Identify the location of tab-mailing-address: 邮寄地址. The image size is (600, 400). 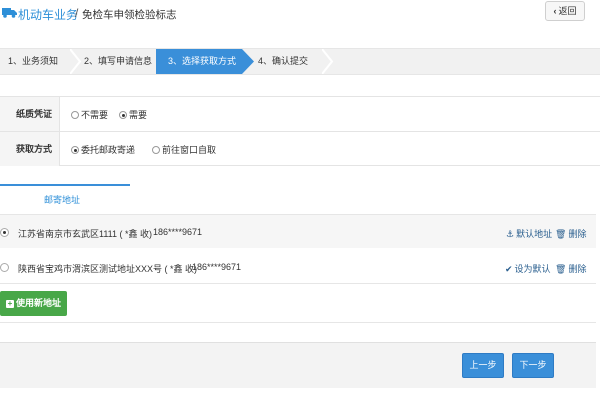
(62, 199).